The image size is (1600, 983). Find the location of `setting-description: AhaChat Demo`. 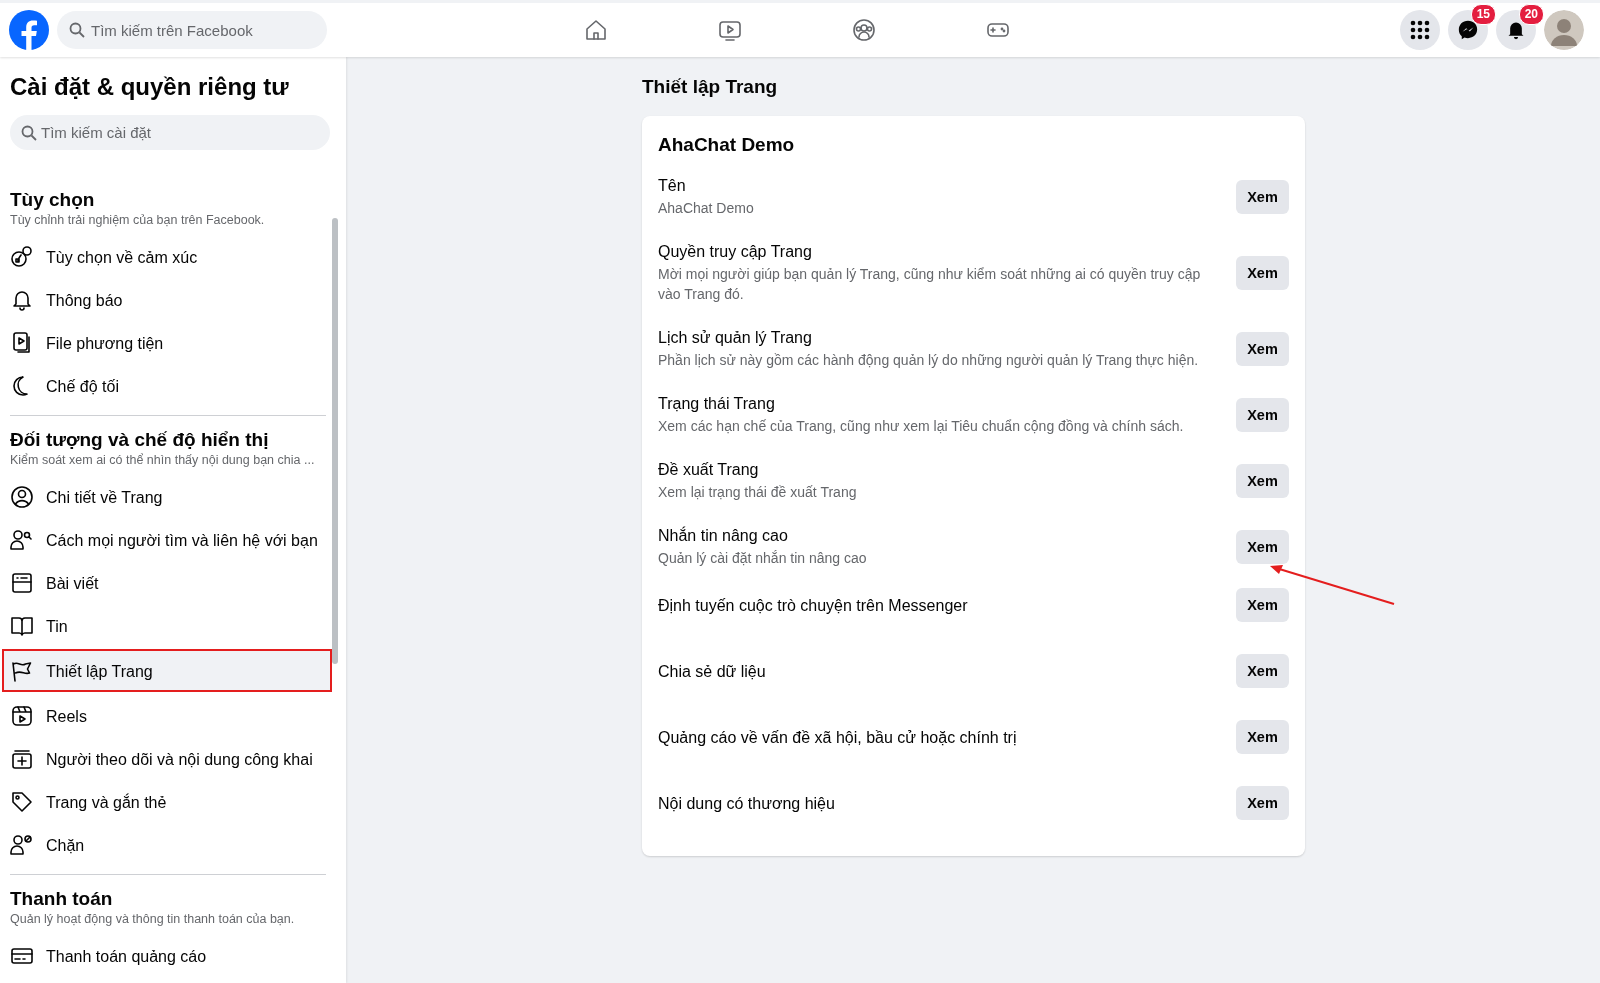

setting-description: AhaChat Demo is located at coordinates (706, 208).